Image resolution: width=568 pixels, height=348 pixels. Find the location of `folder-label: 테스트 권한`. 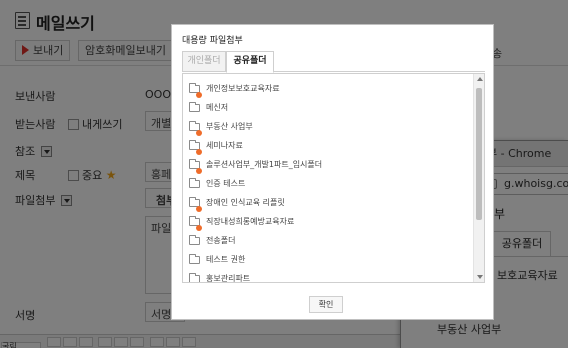

folder-label: 테스트 권한 is located at coordinates (226, 259).